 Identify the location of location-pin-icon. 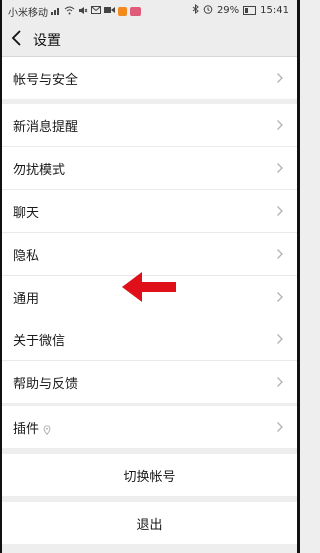
(47, 429).